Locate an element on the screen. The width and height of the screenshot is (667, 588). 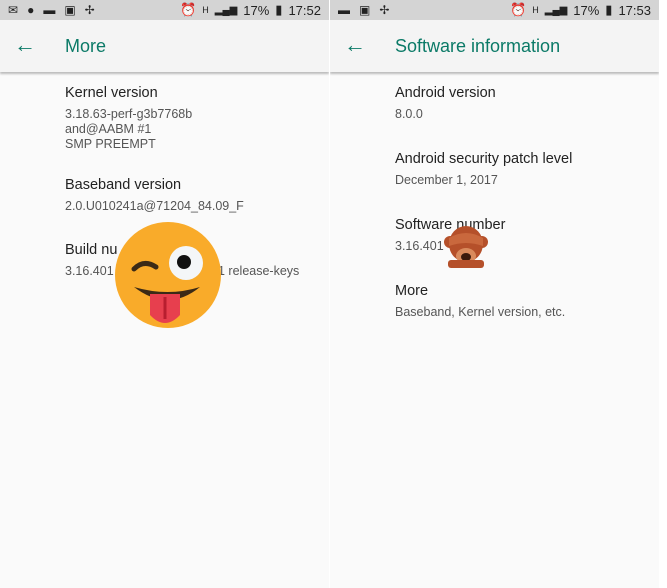
see-no-evil-monkey-emoji is located at coordinates (466, 247).